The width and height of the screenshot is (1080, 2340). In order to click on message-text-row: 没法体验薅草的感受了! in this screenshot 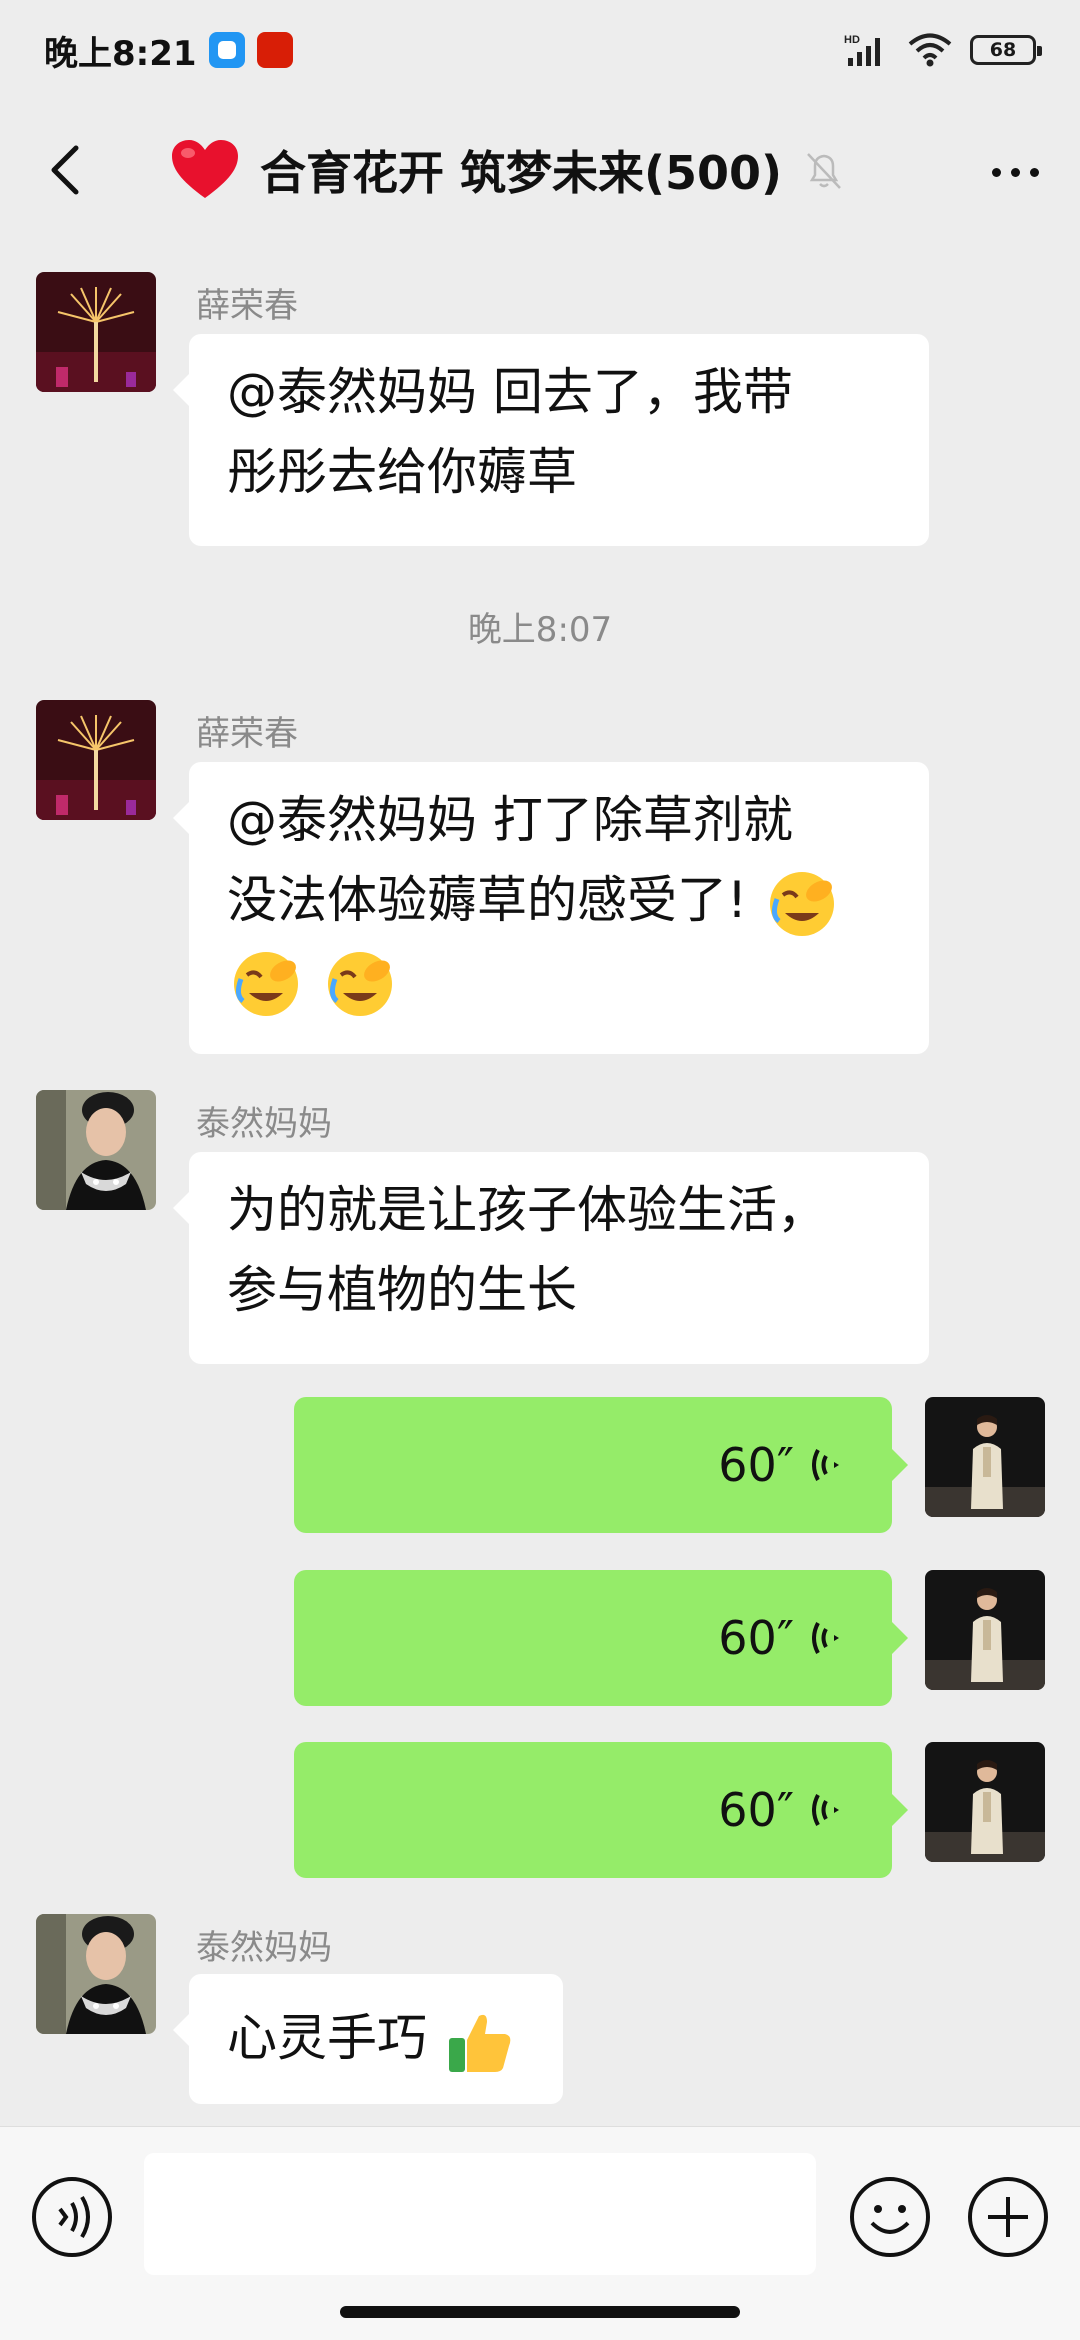, I will do `click(559, 900)`.